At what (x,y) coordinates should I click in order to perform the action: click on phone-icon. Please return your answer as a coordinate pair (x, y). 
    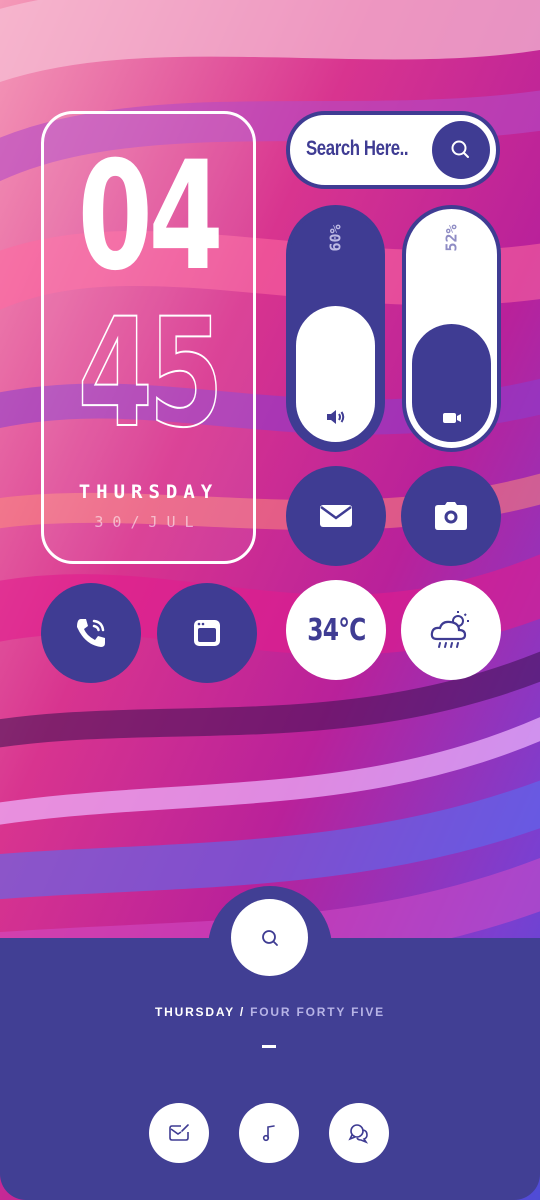
    Looking at the image, I should click on (91, 633).